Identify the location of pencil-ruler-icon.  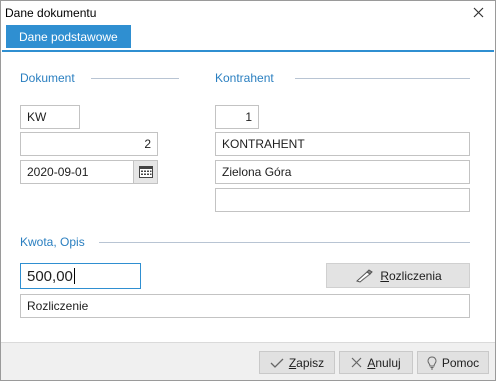
(365, 275).